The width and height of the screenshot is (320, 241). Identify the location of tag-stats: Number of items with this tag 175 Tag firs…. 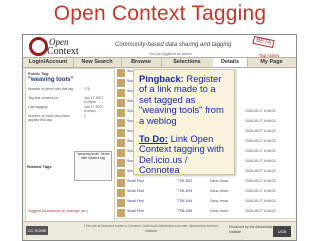
(70, 105).